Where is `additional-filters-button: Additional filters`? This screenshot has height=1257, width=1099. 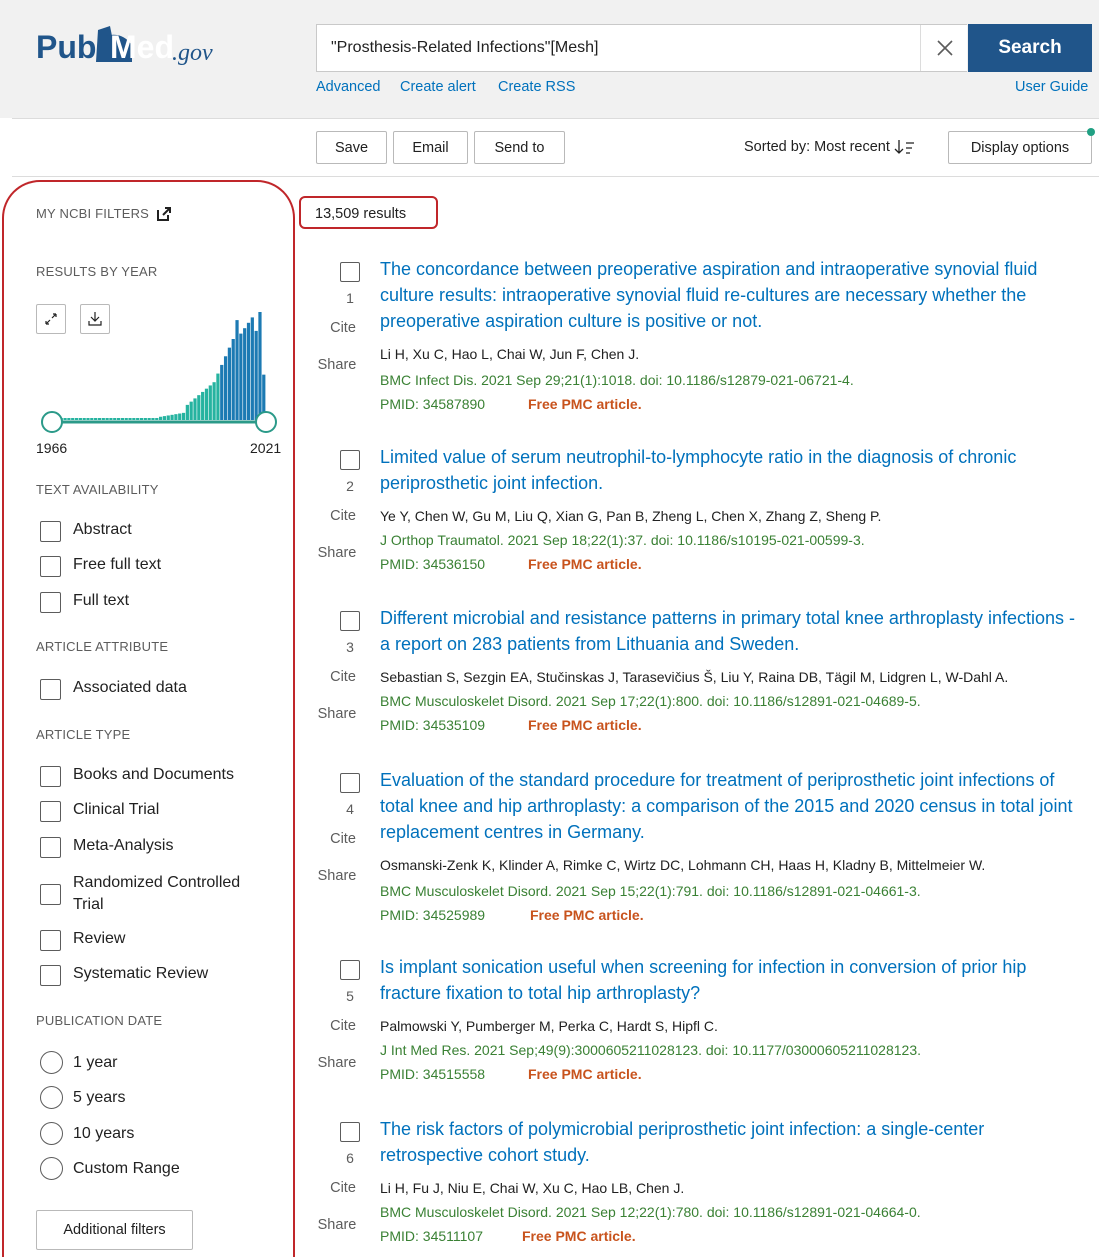
additional-filters-button: Additional filters is located at coordinates (114, 1230).